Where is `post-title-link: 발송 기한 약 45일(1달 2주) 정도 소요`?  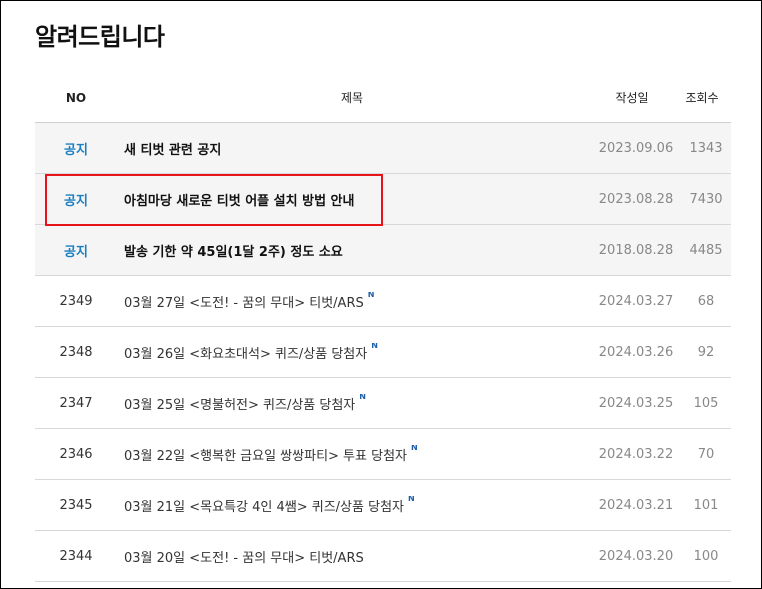
post-title-link: 발송 기한 약 45일(1달 2주) 정도 소요 is located at coordinates (354, 250).